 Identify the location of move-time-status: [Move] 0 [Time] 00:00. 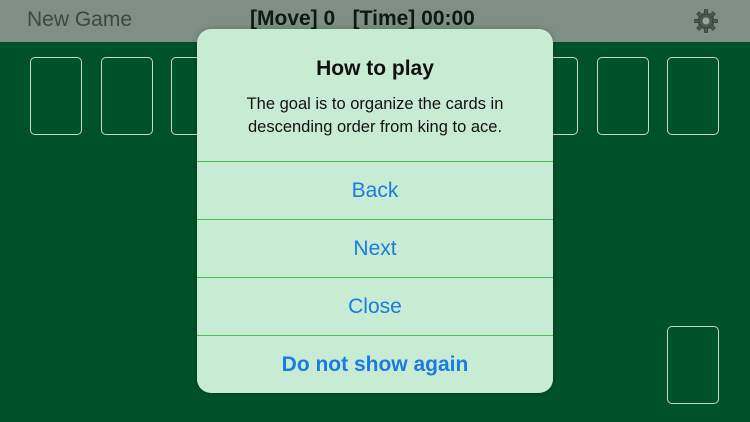
(362, 18).